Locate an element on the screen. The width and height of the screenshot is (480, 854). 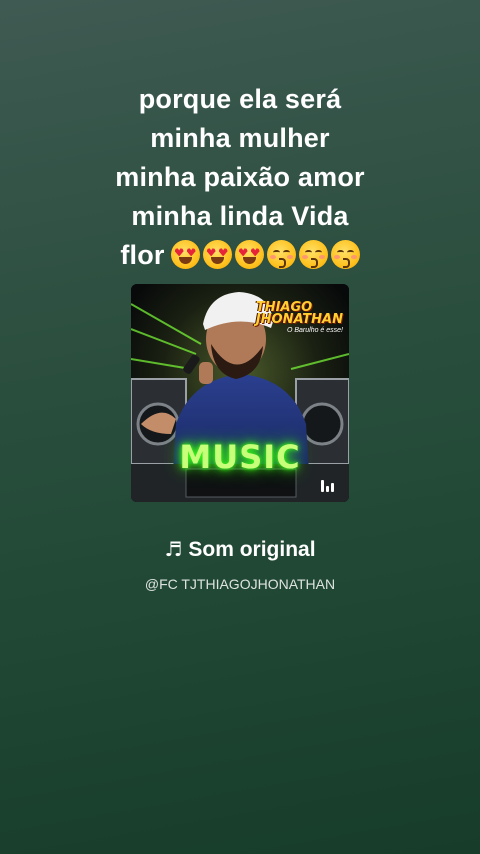
caption-line: minha linda Vida is located at coordinates (240, 216).